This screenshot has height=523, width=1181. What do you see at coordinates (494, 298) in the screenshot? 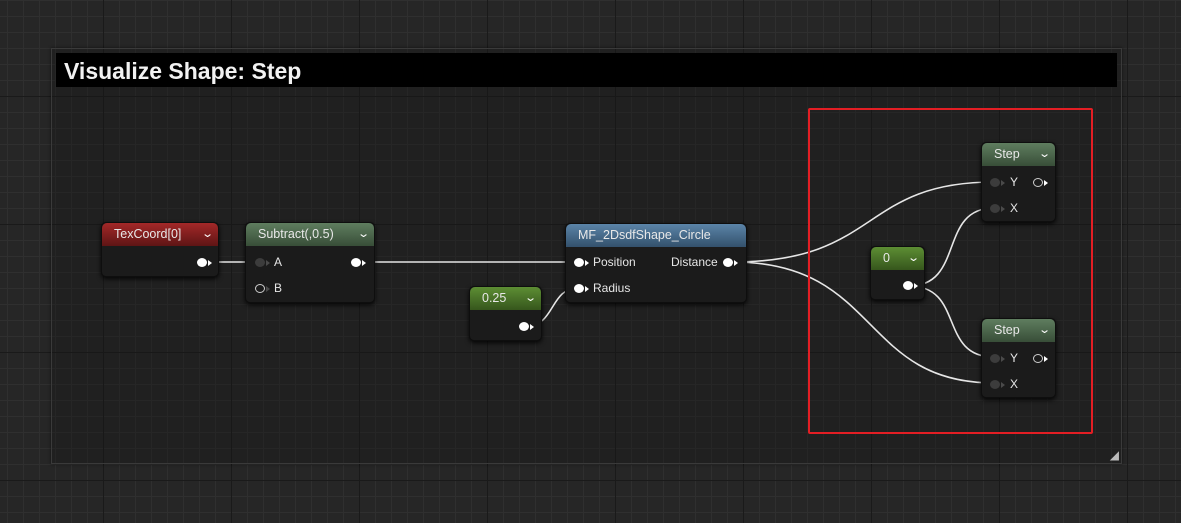
I see `constant-025-title: 0.25` at bounding box center [494, 298].